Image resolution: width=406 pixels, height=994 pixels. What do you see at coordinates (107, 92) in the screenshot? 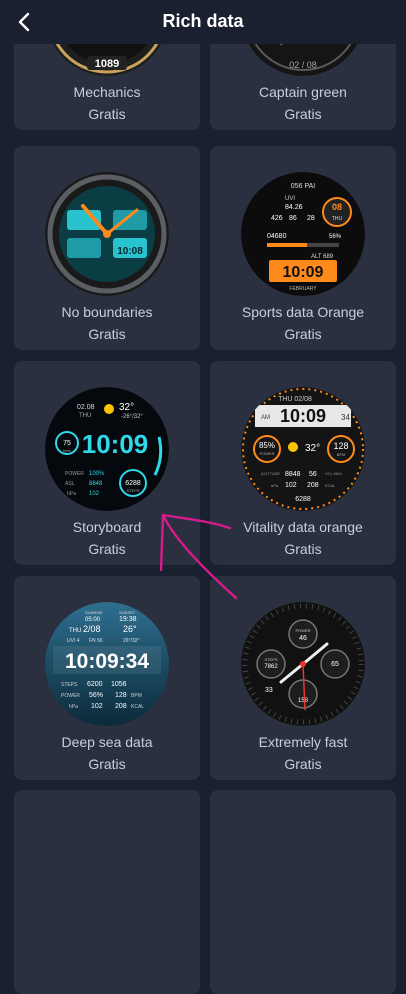
I see `card-name: Mechanics` at bounding box center [107, 92].